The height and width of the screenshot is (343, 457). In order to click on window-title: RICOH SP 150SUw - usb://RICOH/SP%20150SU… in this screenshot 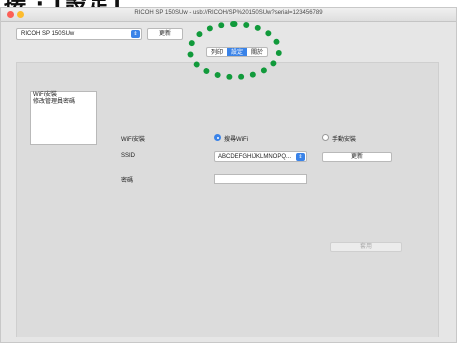, I will do `click(228, 13)`.